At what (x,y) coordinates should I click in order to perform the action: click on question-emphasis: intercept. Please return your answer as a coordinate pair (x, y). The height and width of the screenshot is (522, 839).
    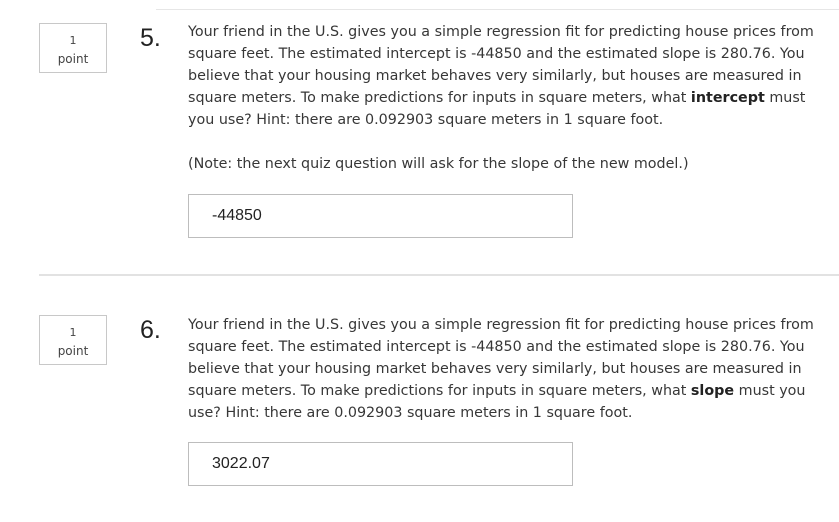
    Looking at the image, I should click on (727, 98).